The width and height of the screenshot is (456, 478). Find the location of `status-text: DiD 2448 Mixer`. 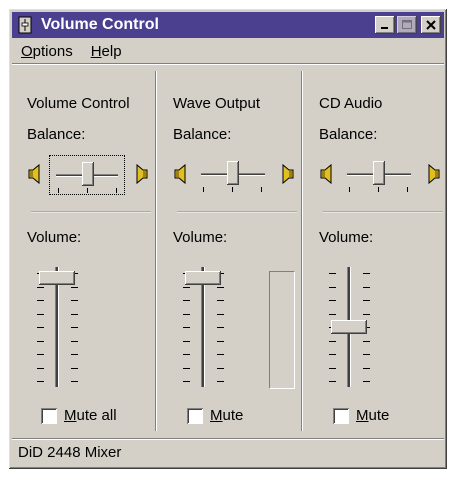

status-text: DiD 2448 Mixer is located at coordinates (70, 452).